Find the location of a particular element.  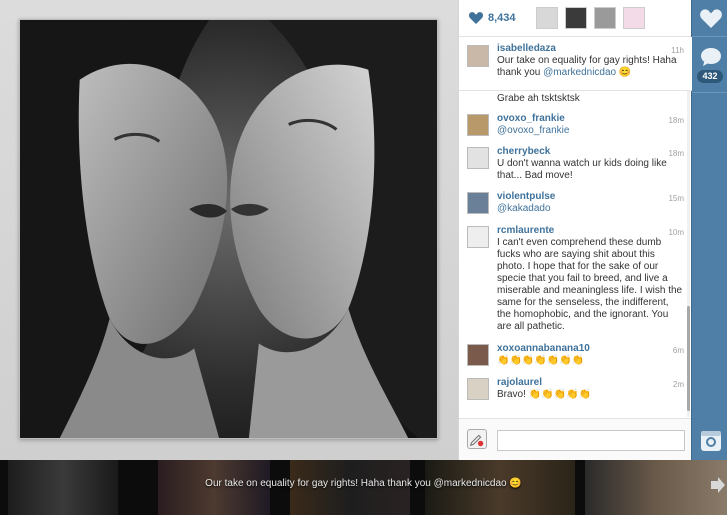

next-arrow-icon is located at coordinates (717, 485).